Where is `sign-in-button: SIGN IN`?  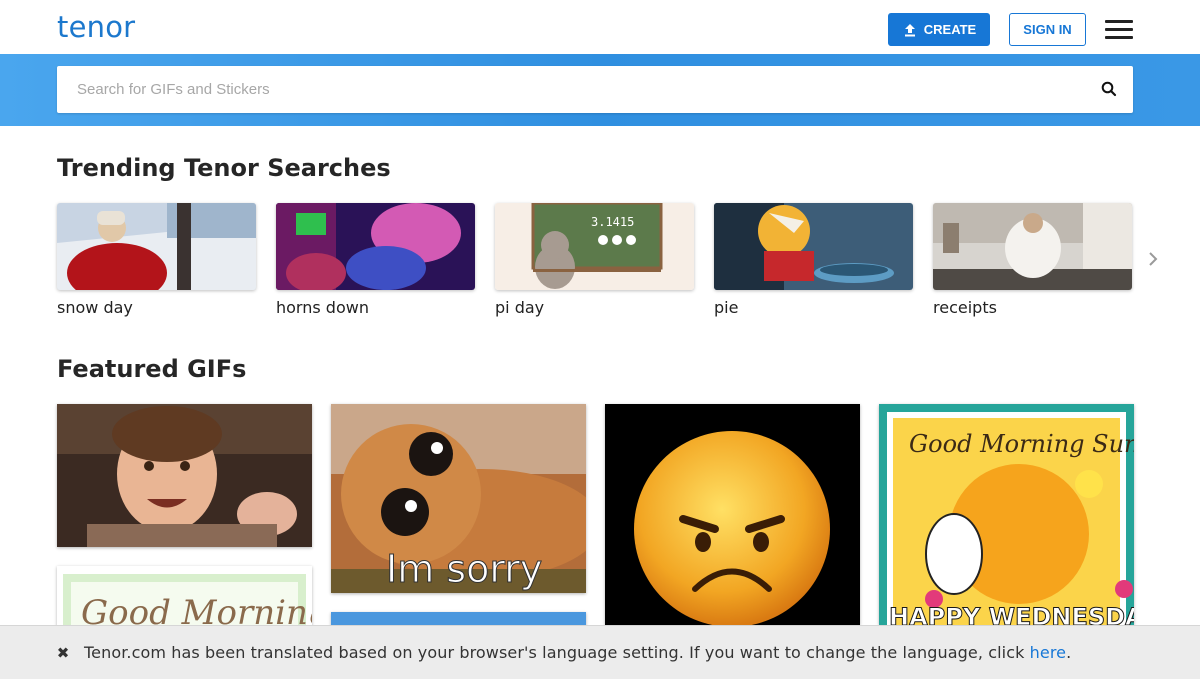 sign-in-button: SIGN IN is located at coordinates (1047, 29).